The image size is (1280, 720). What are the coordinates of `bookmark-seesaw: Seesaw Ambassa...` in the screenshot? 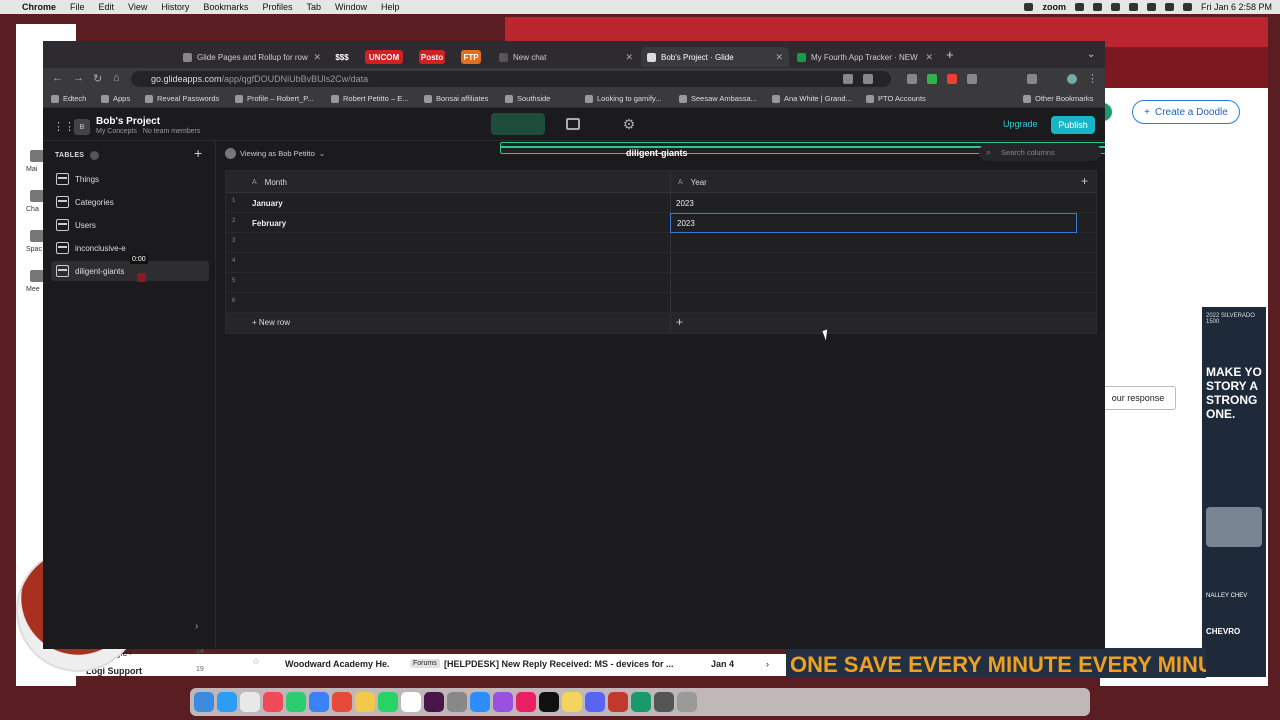 It's located at (718, 98).